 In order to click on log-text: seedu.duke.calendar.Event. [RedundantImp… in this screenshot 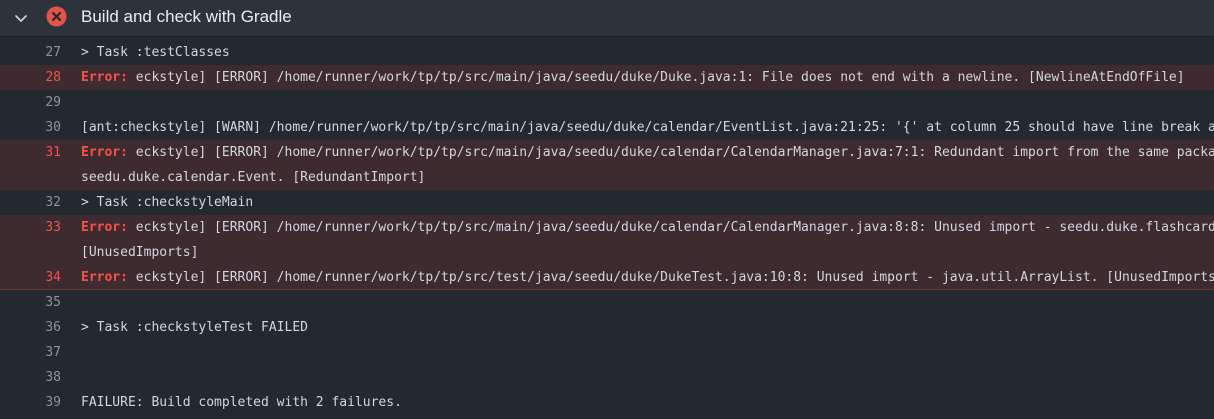, I will do `click(253, 177)`.